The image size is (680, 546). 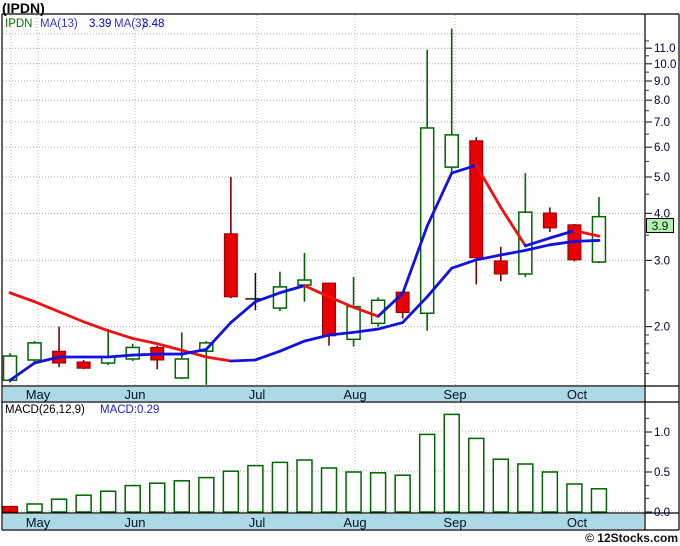 I want to click on month-band-macd, so click(x=323, y=521).